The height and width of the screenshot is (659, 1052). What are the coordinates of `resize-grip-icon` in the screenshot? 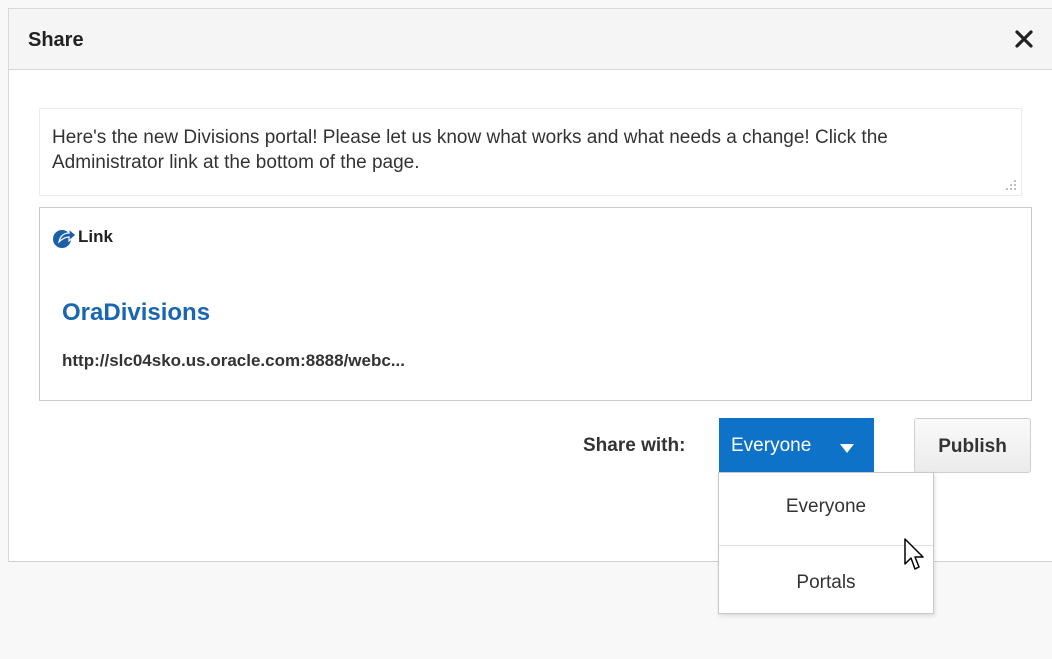 It's located at (1010, 184).